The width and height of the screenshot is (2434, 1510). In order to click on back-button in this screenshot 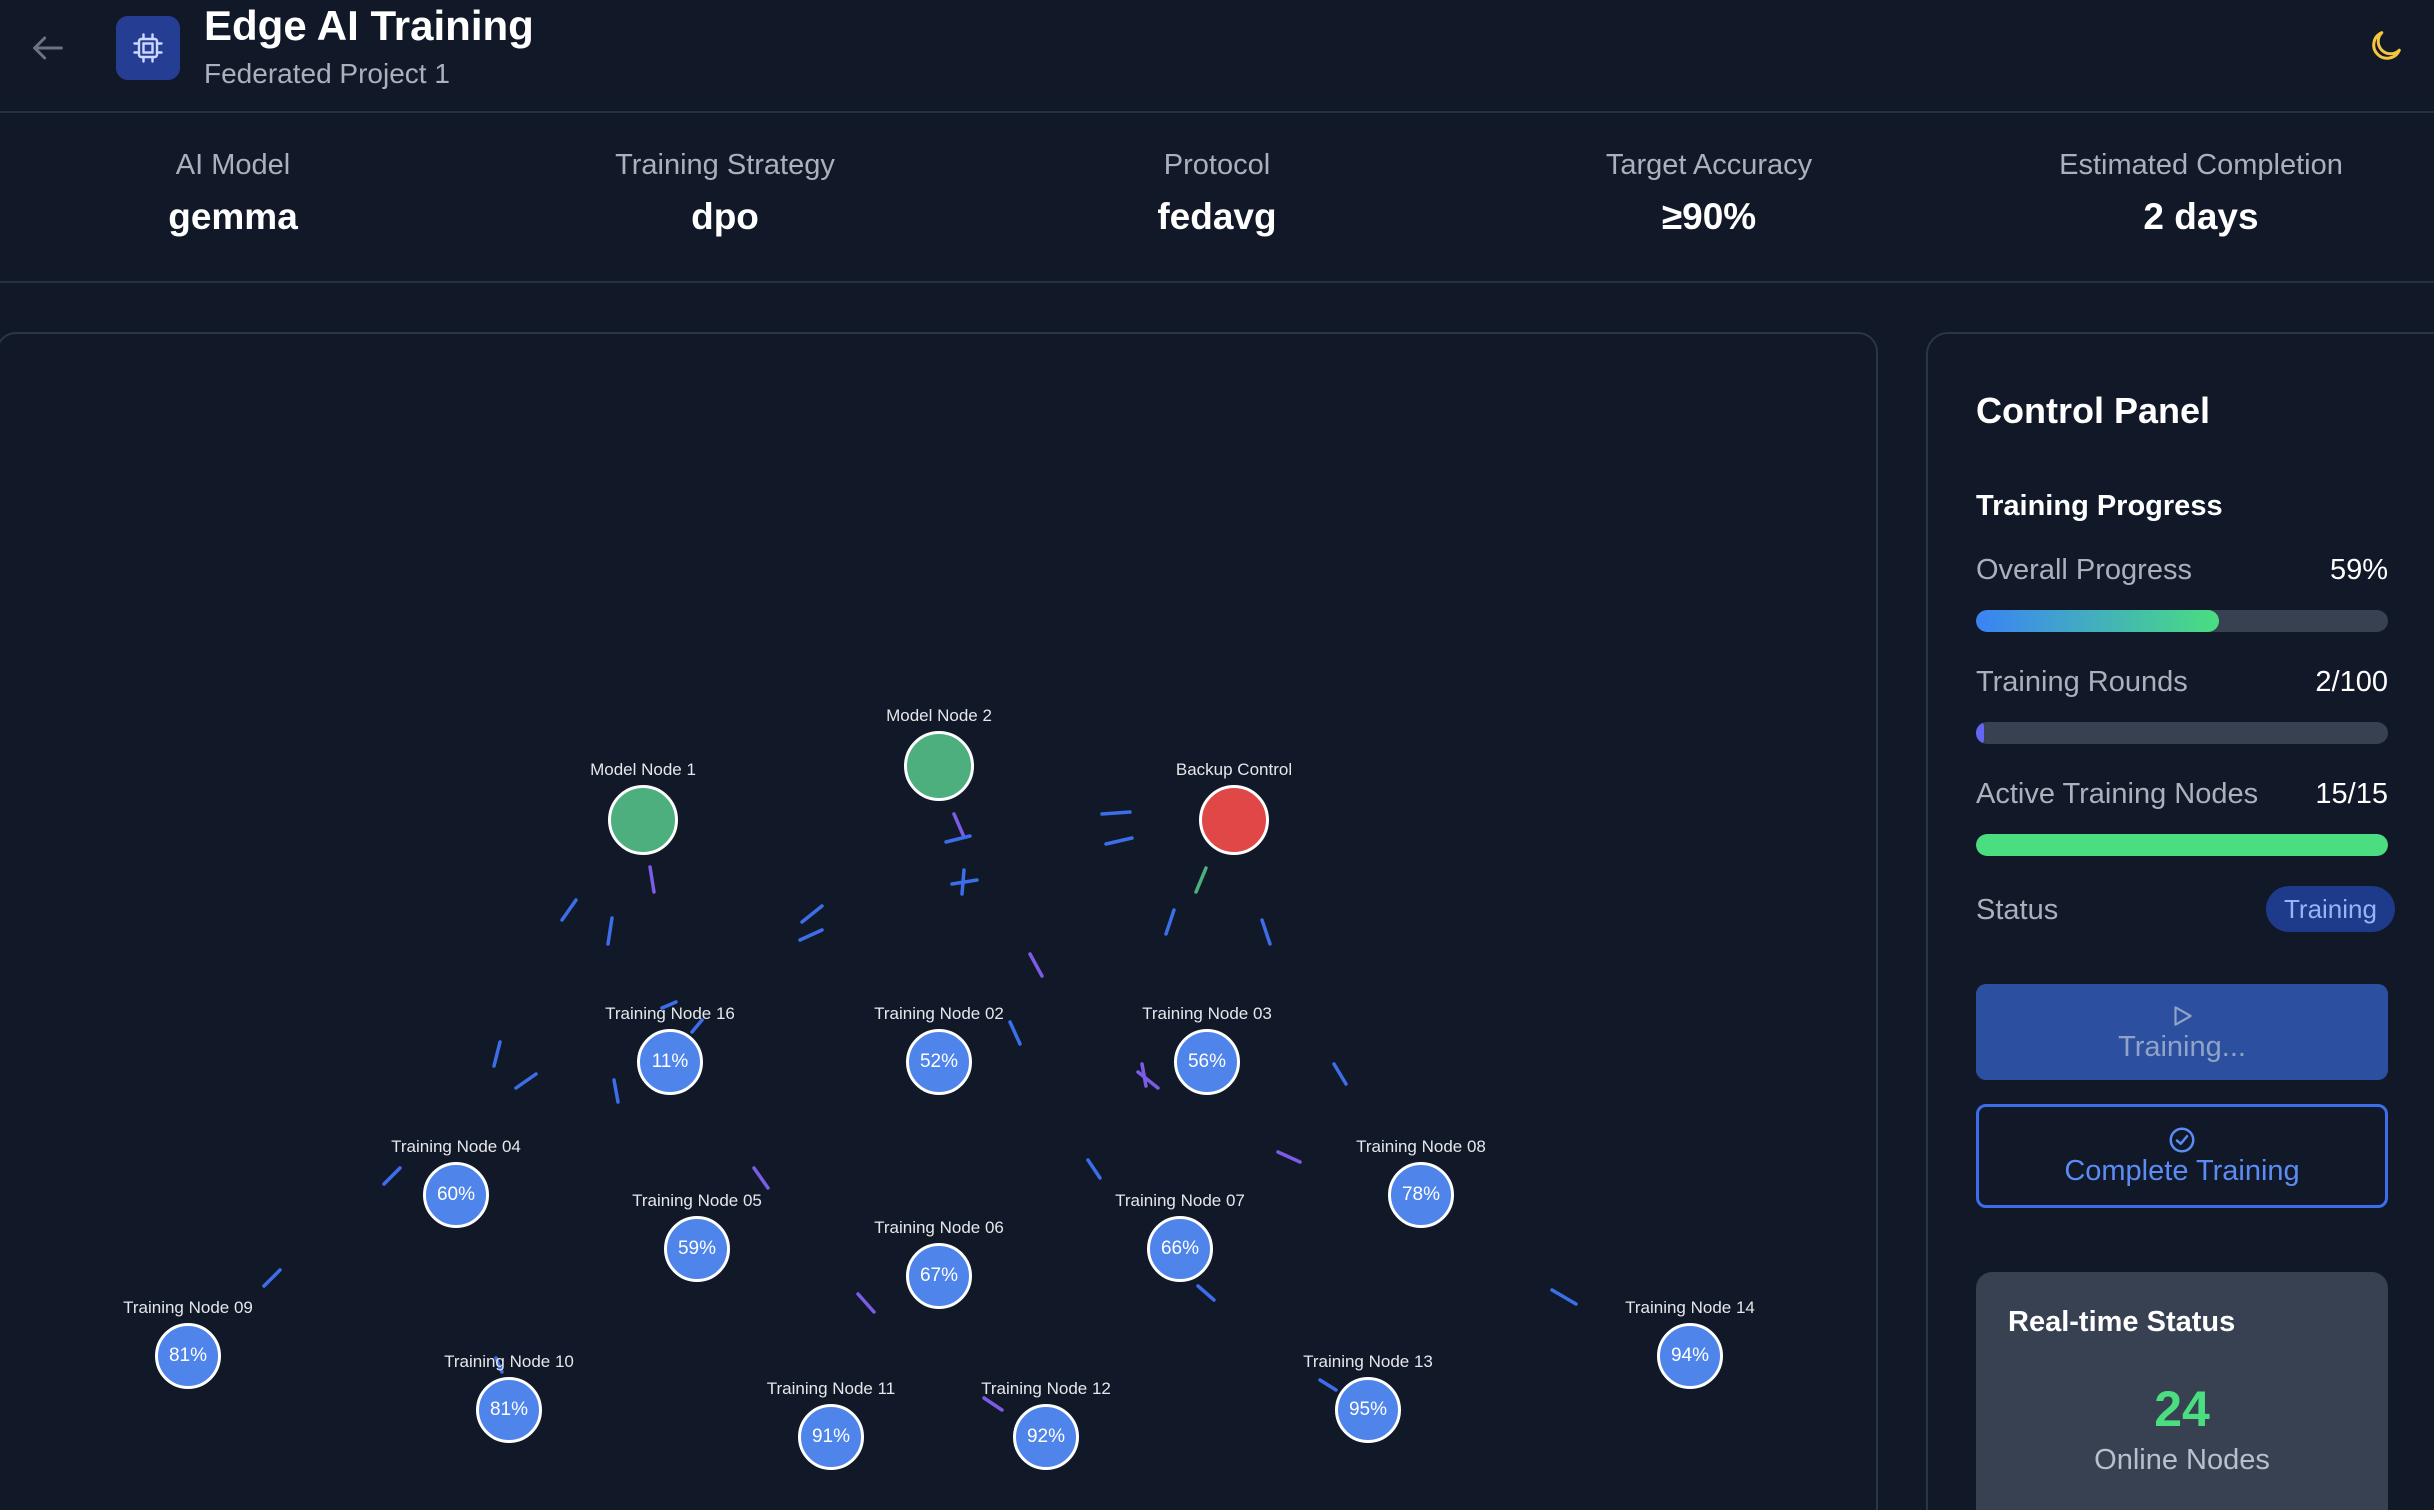, I will do `click(48, 48)`.